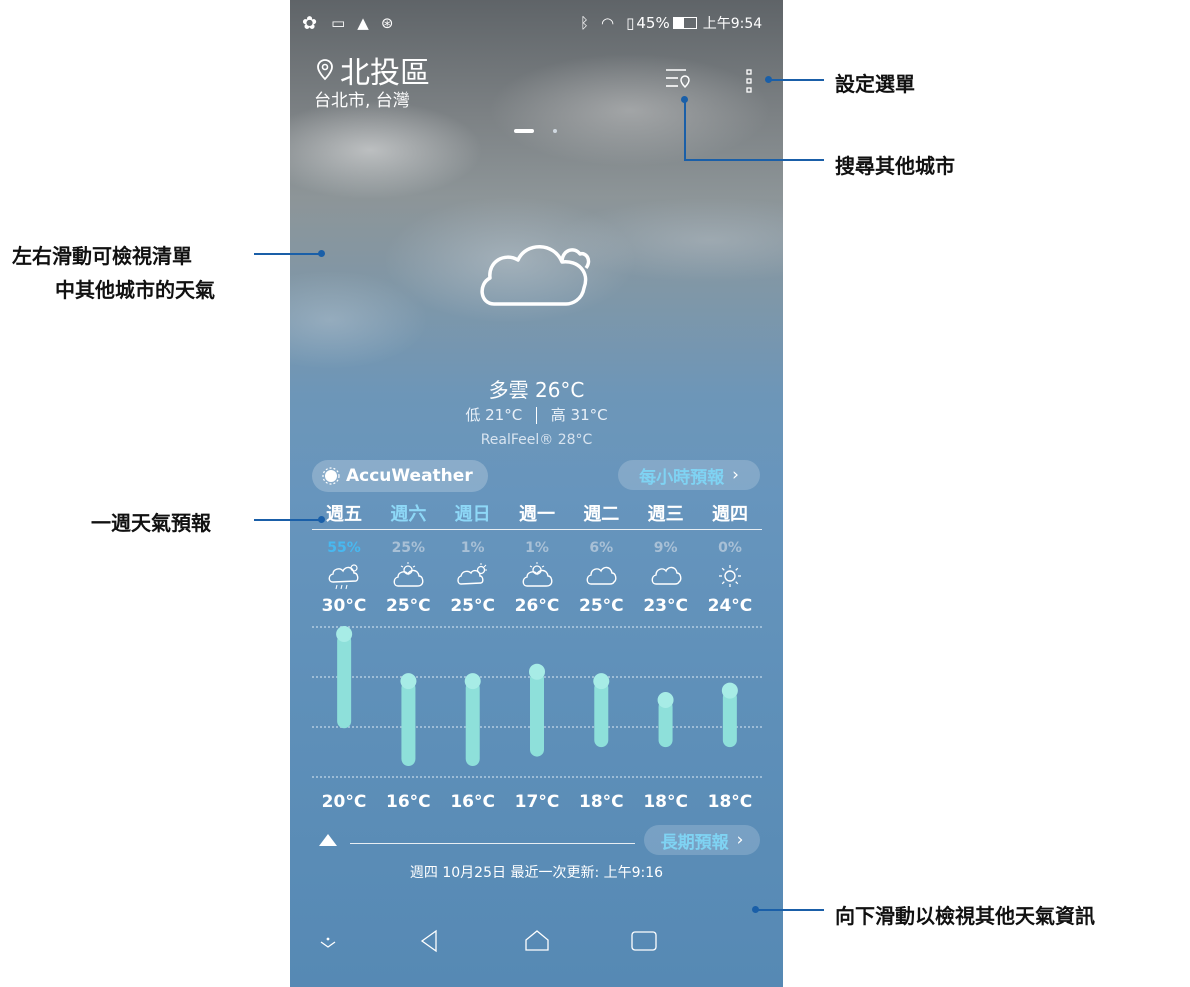  What do you see at coordinates (965, 916) in the screenshot?
I see `callout-swipe-down: 向下滑動以檢視其他天氣資訊` at bounding box center [965, 916].